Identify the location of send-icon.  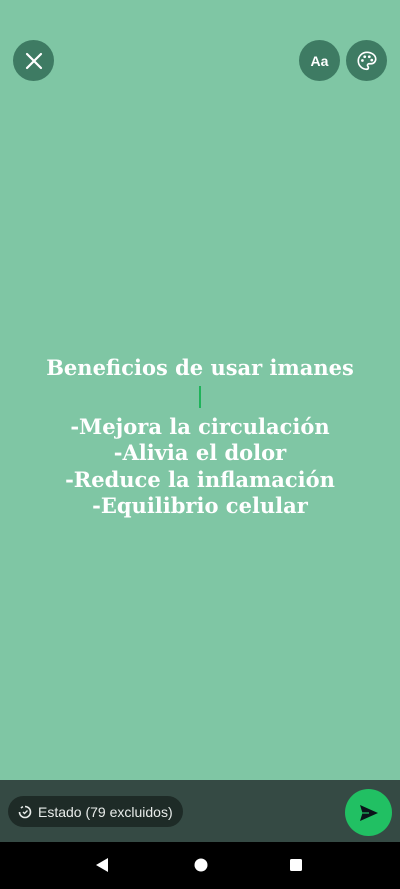
(368, 812).